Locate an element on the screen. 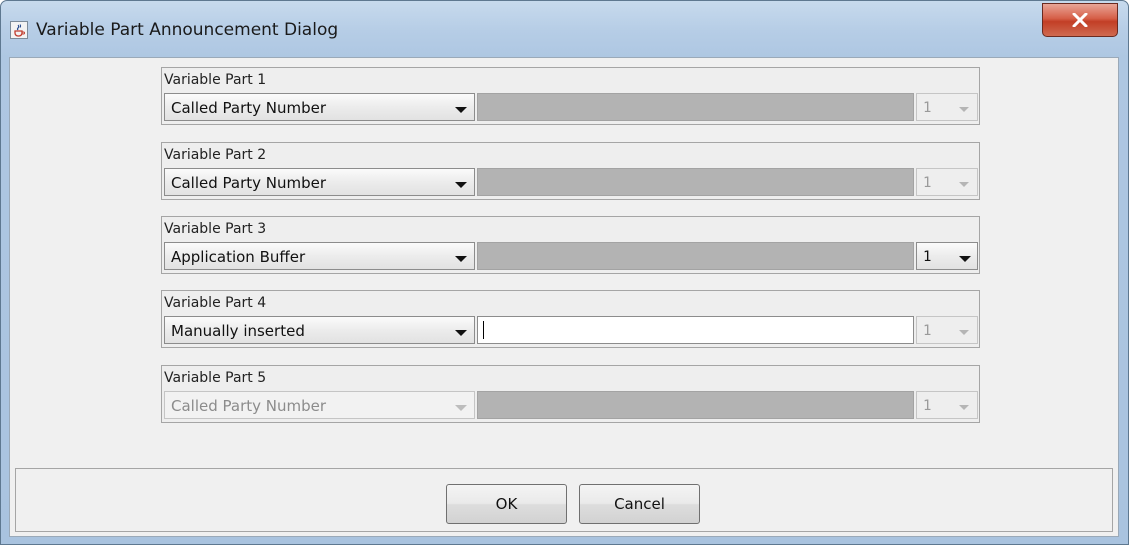 This screenshot has height=545, width=1129. variable-part-2-panel: Variable Part 2 Called Party Number 1 is located at coordinates (570, 171).